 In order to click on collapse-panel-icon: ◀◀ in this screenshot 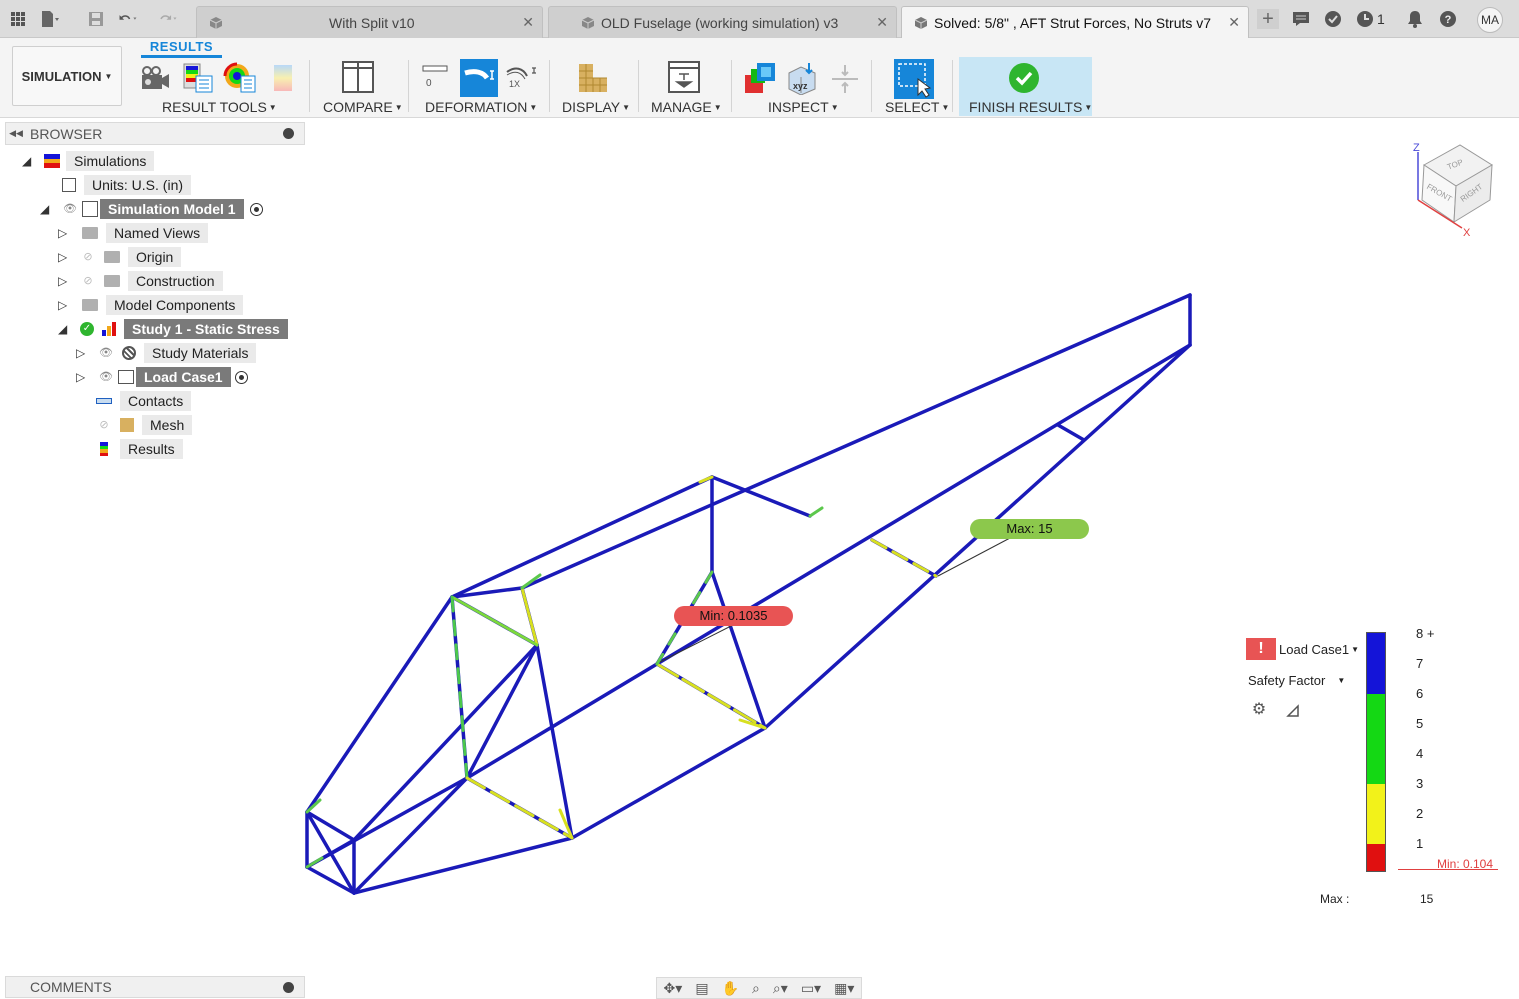, I will do `click(16, 133)`.